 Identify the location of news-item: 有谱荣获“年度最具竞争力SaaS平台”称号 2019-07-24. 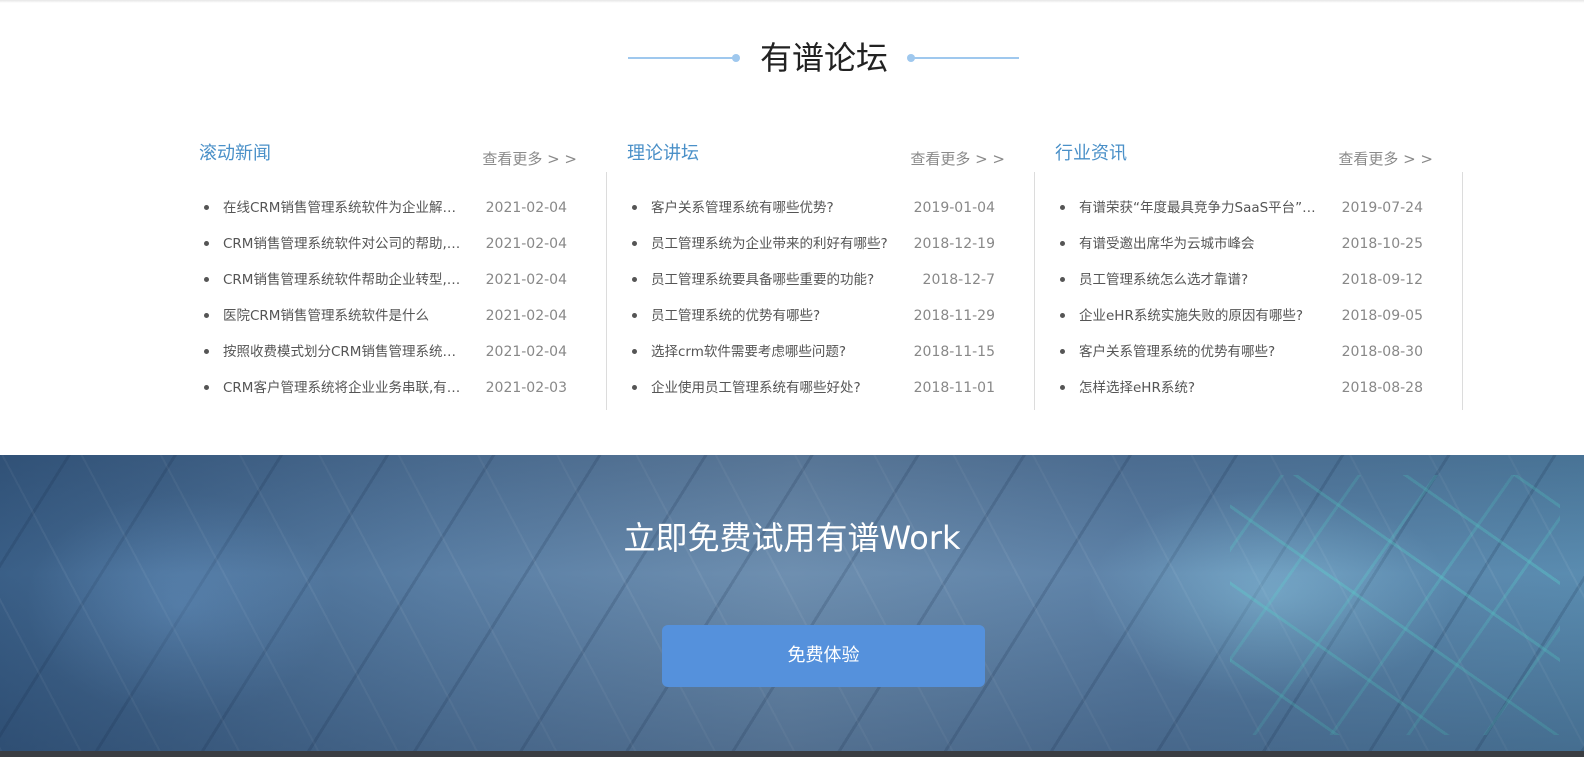
(1244, 210).